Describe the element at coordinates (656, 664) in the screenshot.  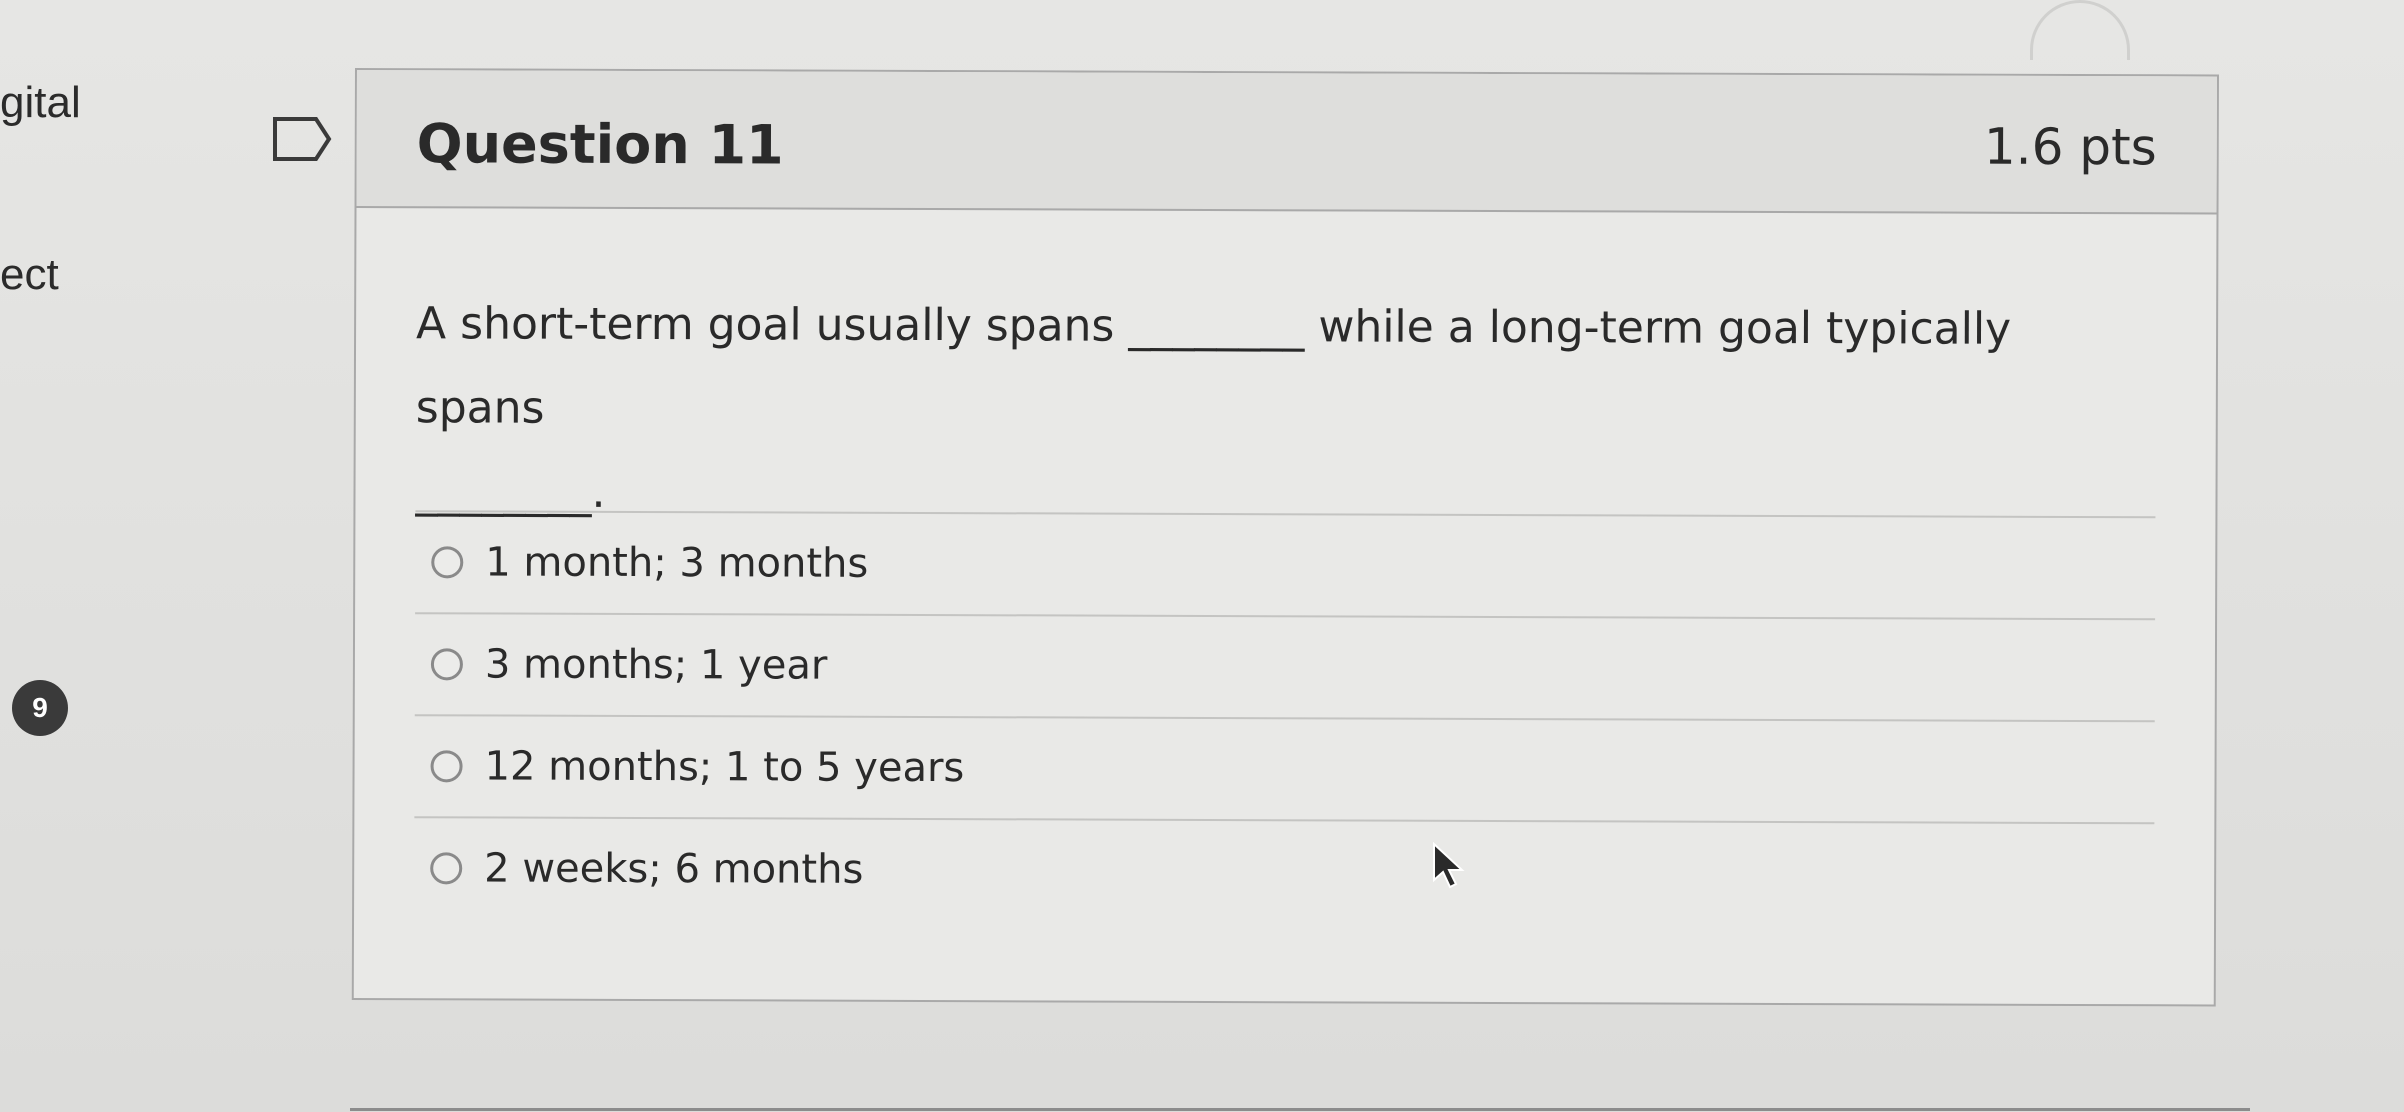
I see `answer-label: 3 months; 1 year` at that location.